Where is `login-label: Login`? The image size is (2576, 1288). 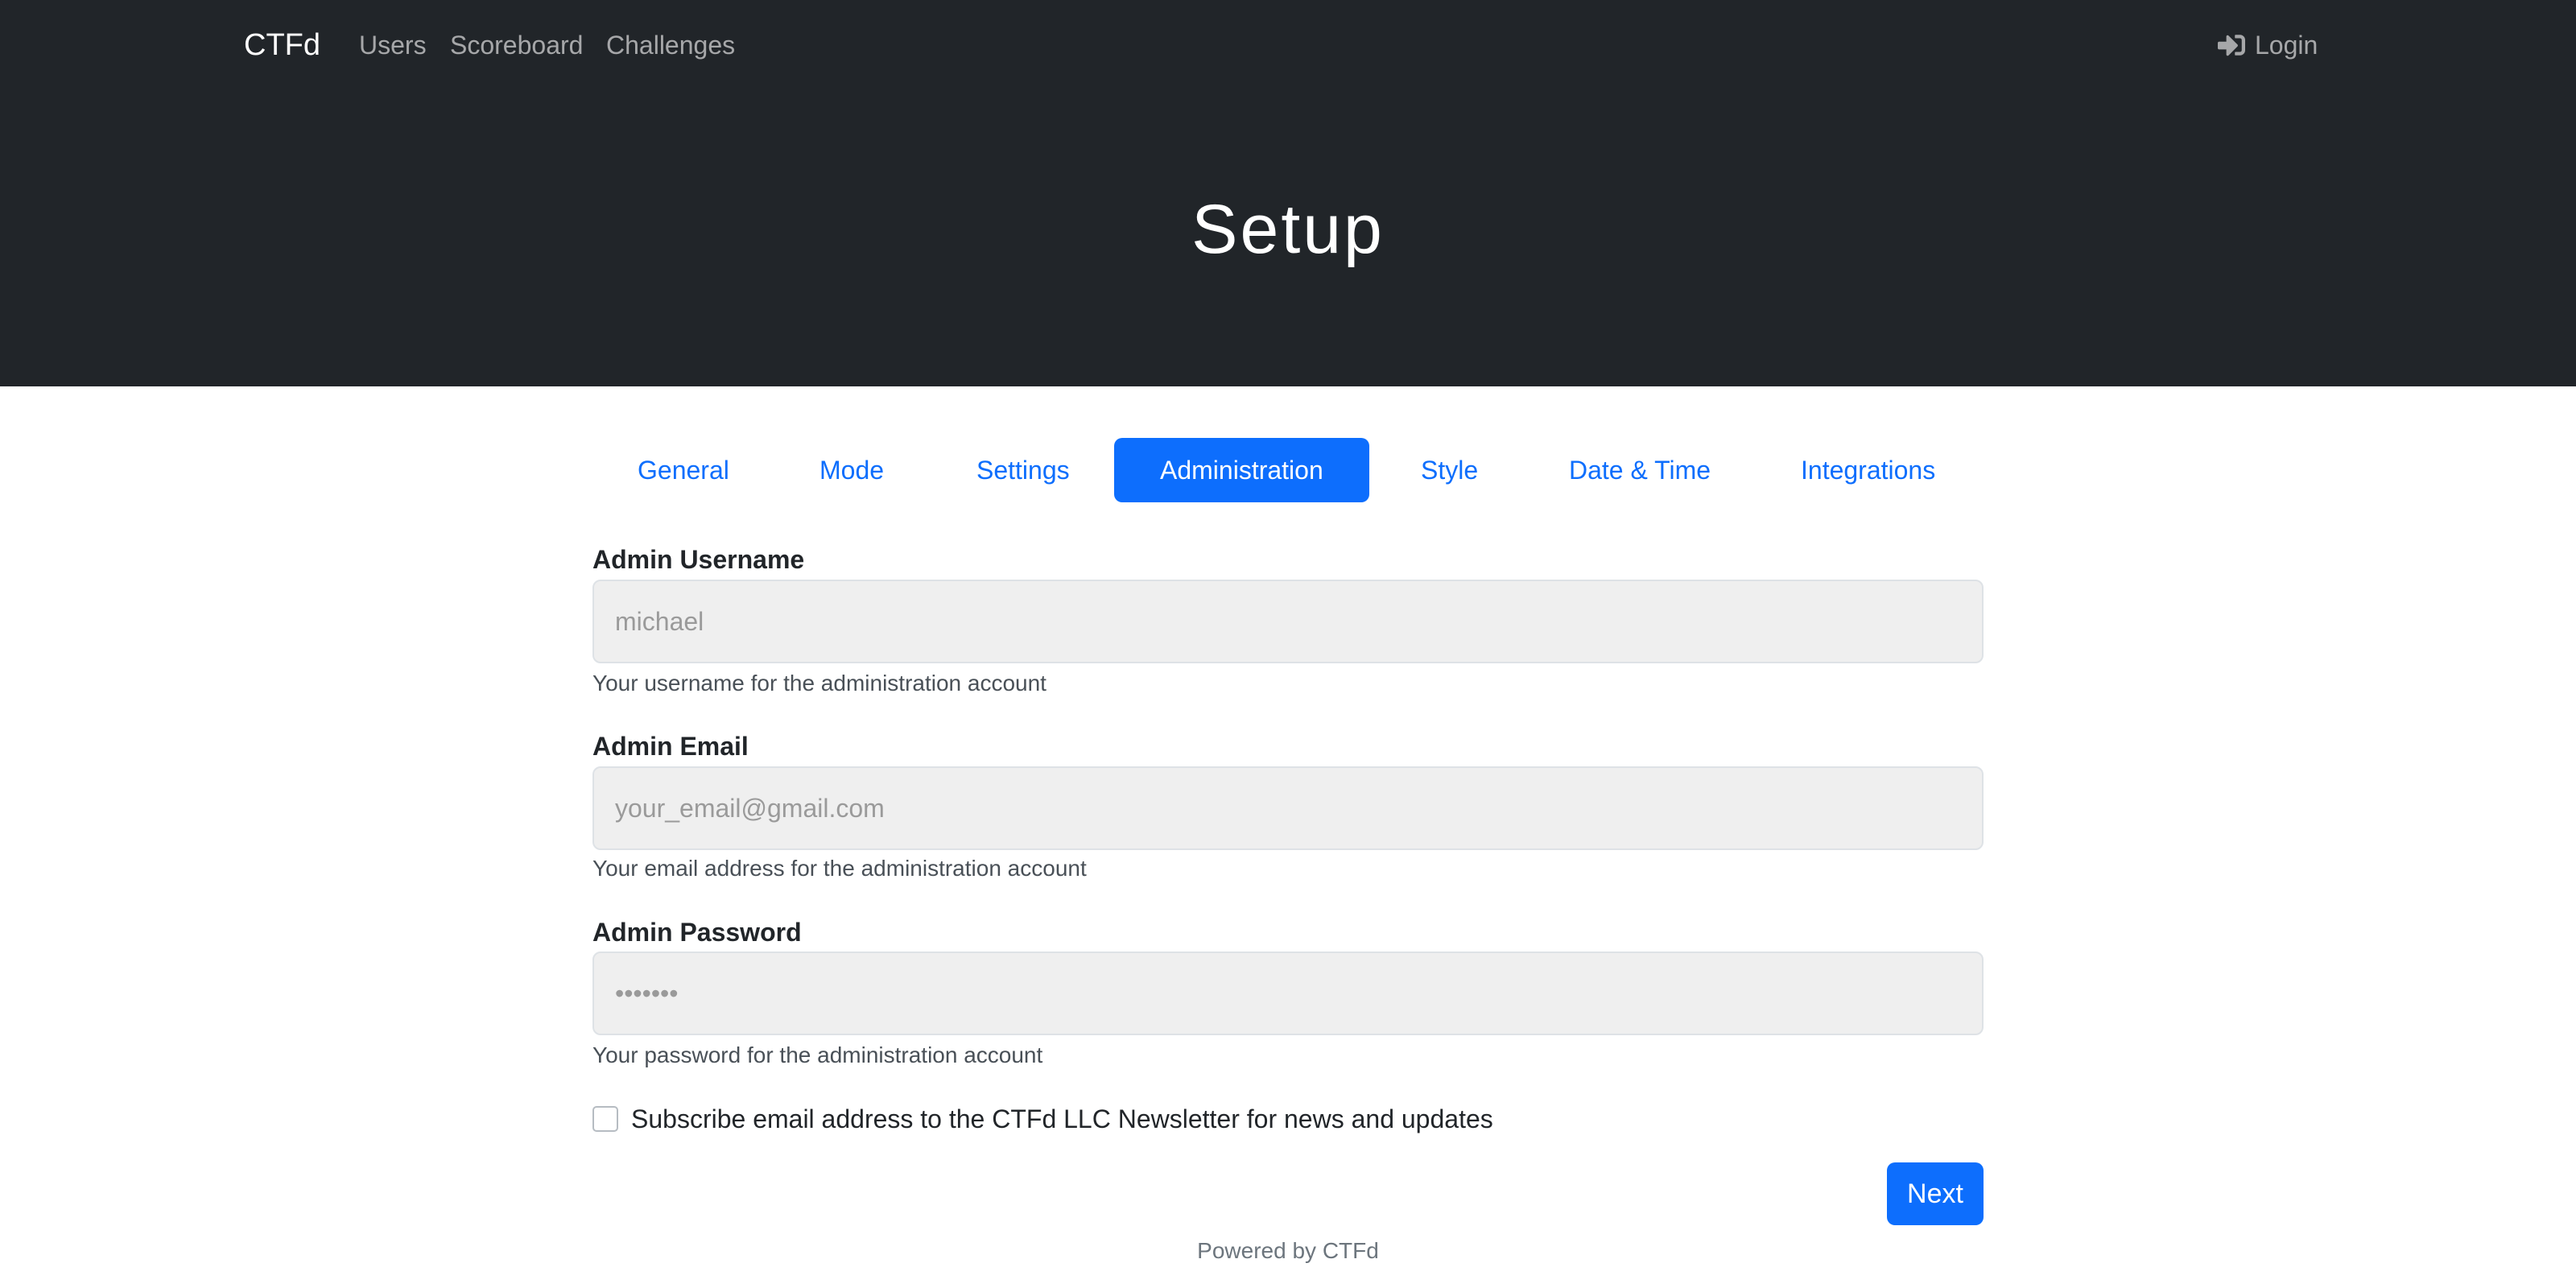 login-label: Login is located at coordinates (2286, 45).